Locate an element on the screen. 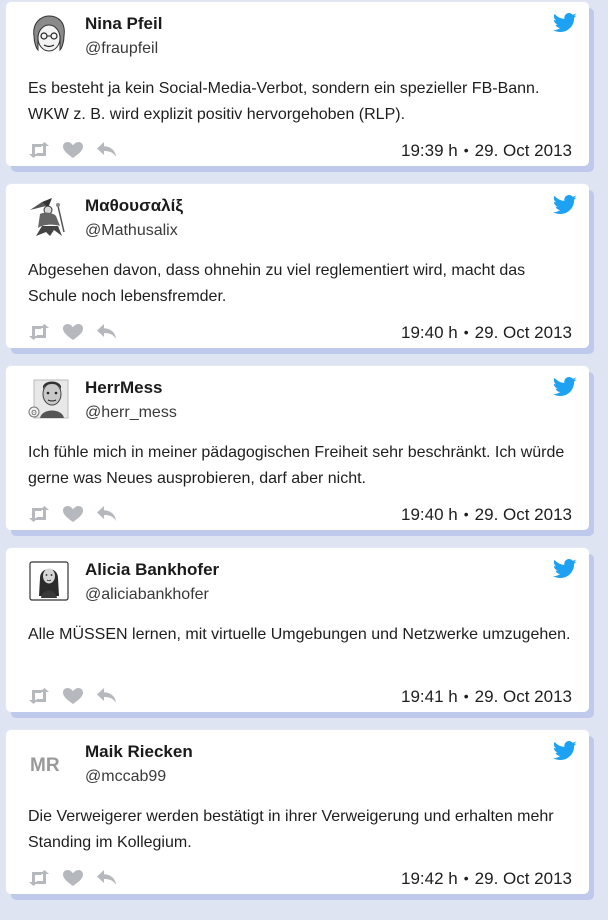 Image resolution: width=608 pixels, height=920 pixels. user-handle: @fraupfeil is located at coordinates (121, 49).